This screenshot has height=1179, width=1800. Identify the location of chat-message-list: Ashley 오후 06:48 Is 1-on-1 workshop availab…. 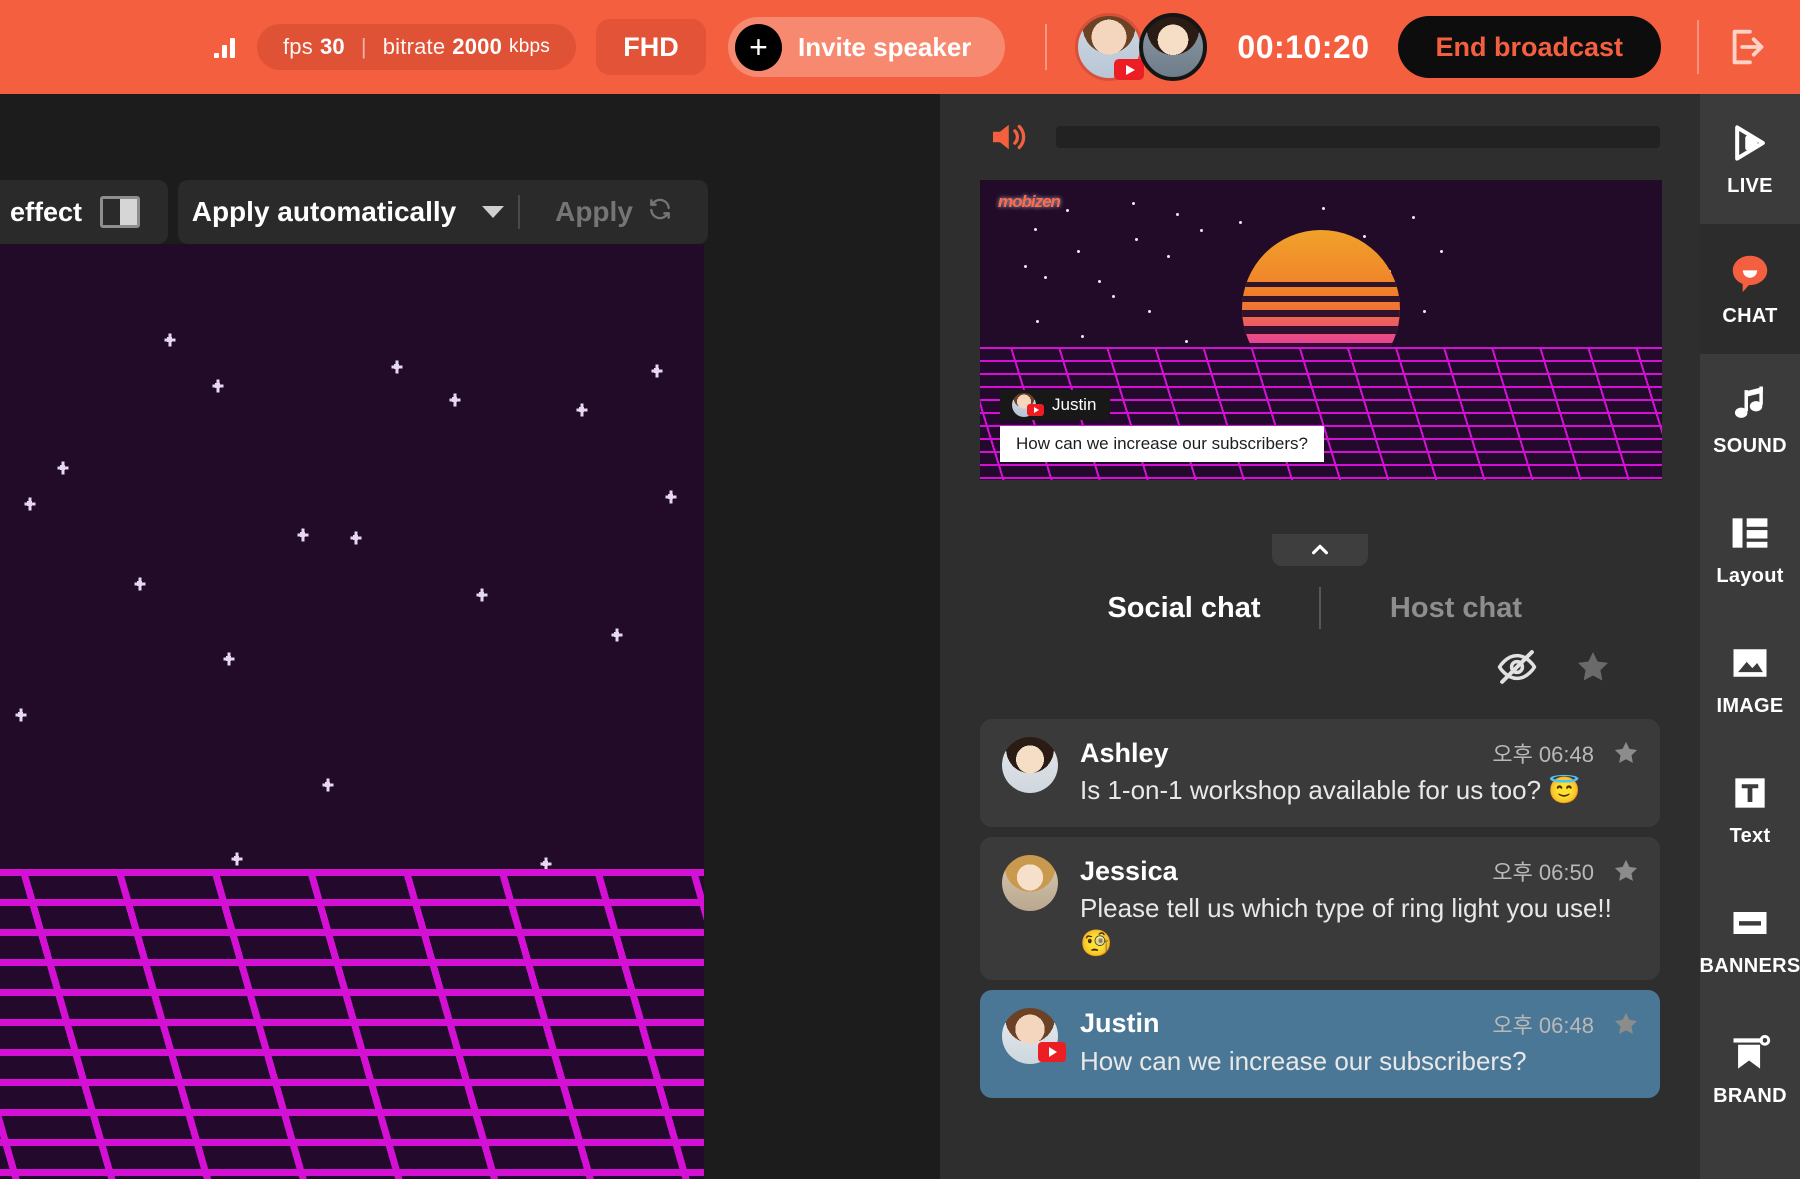
(1320, 913).